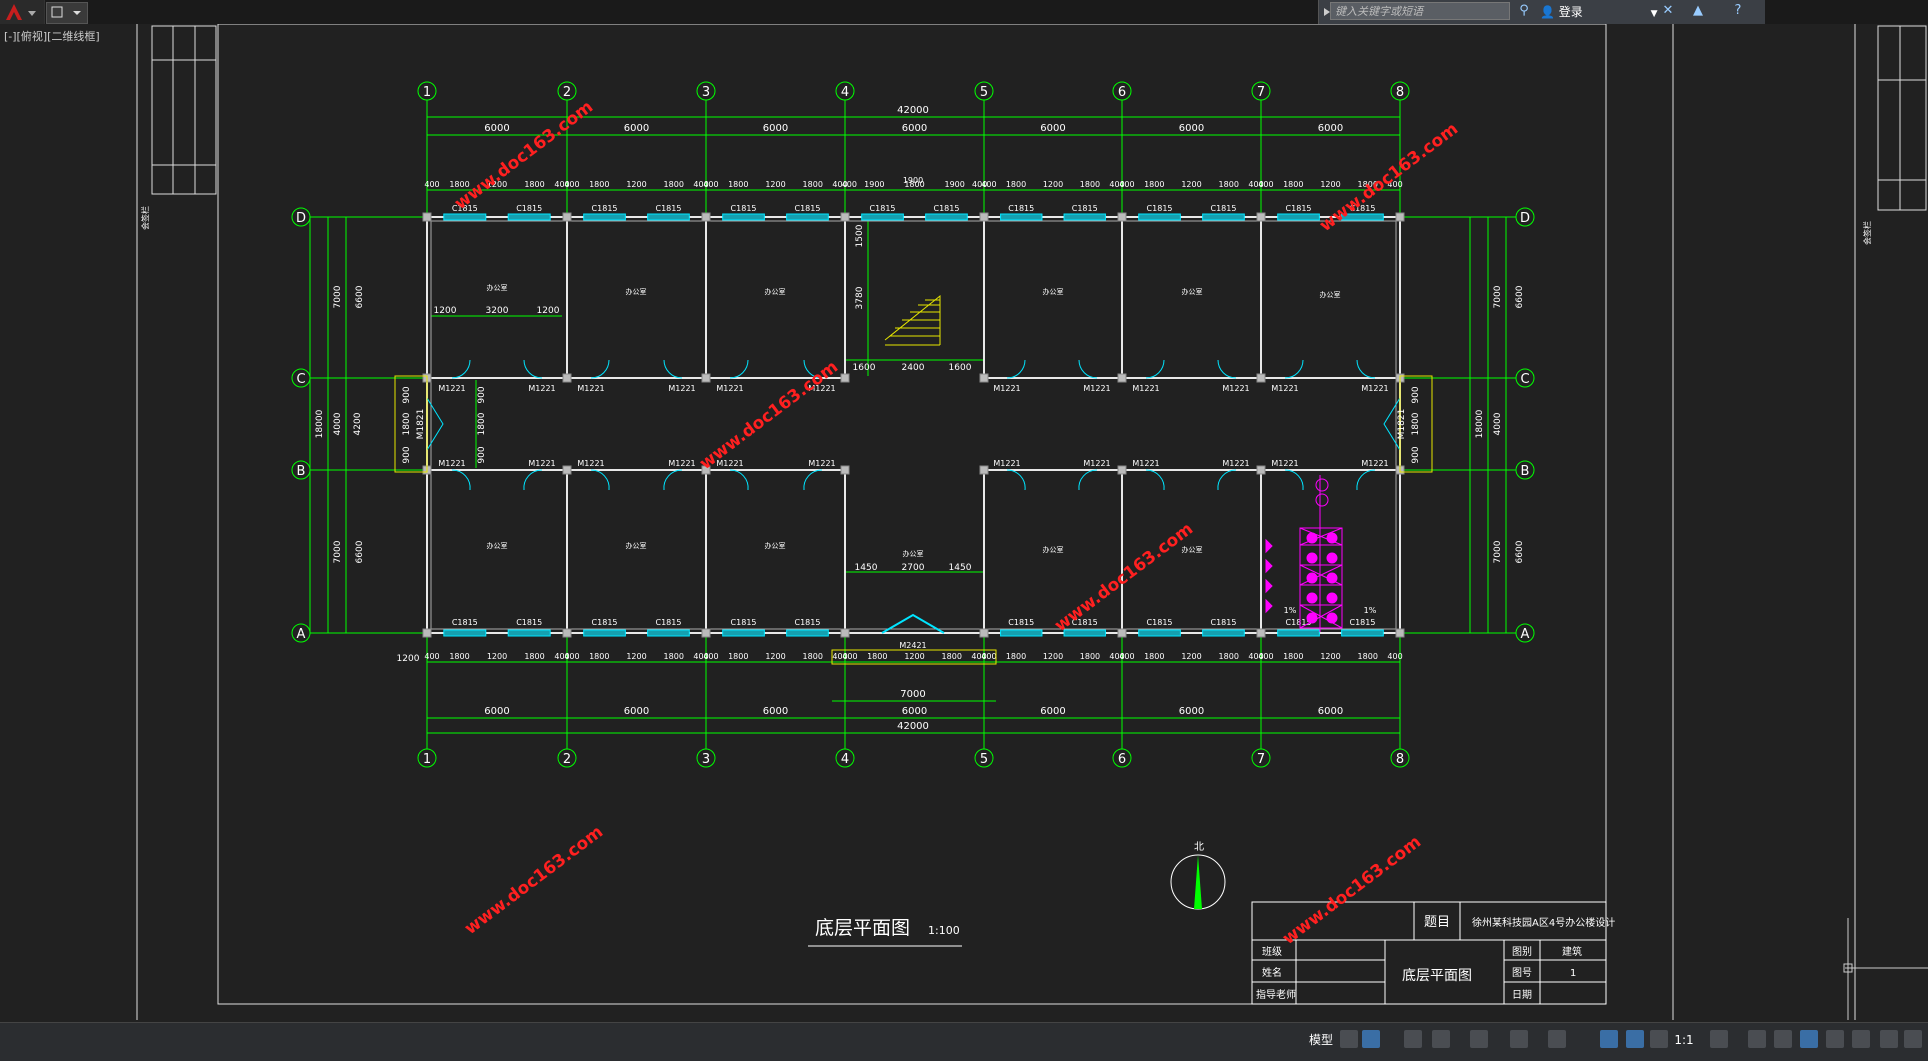 This screenshot has width=1928, height=1061. I want to click on otrack-icon, so click(1519, 1039).